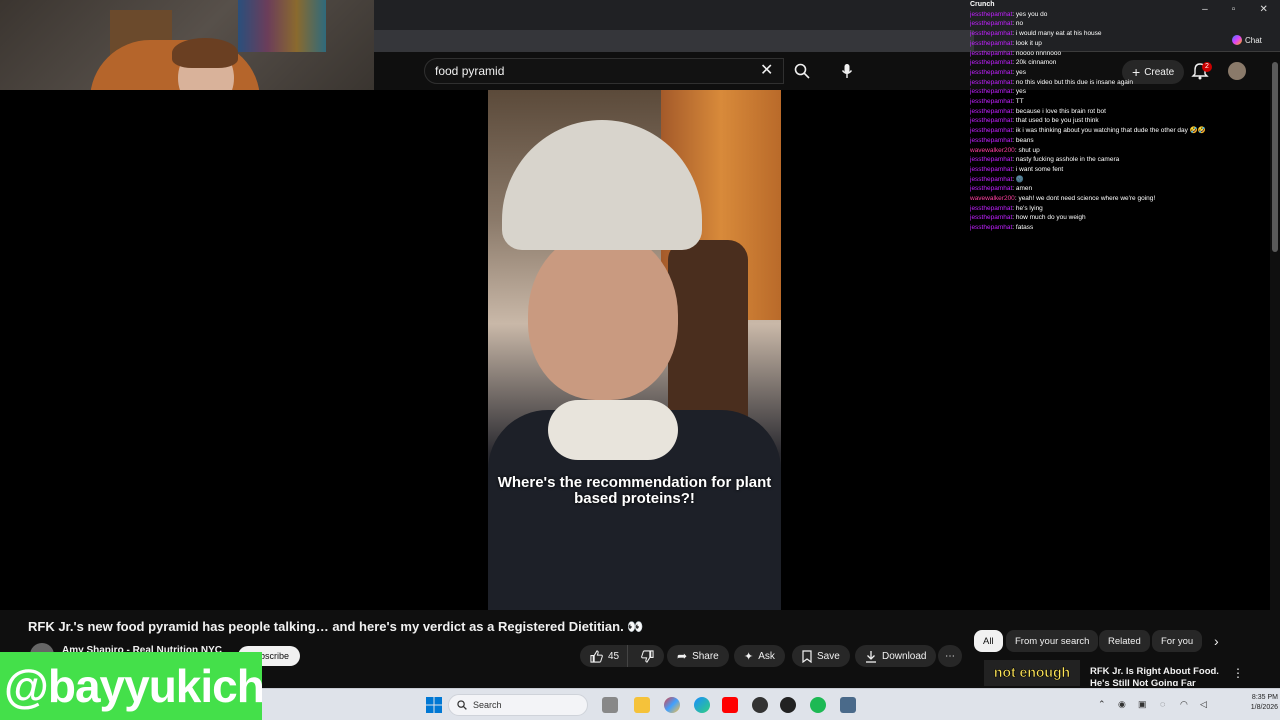 The width and height of the screenshot is (1280, 720). I want to click on chat-text: amen, so click(1024, 189).